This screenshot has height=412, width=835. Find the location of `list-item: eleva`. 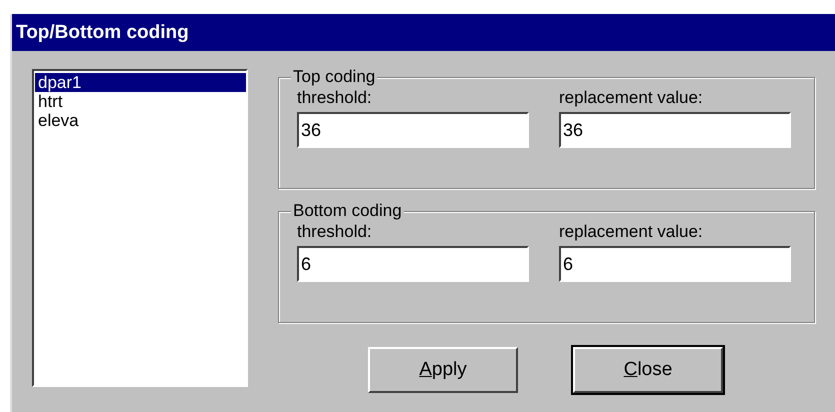

list-item: eleva is located at coordinates (140, 120).